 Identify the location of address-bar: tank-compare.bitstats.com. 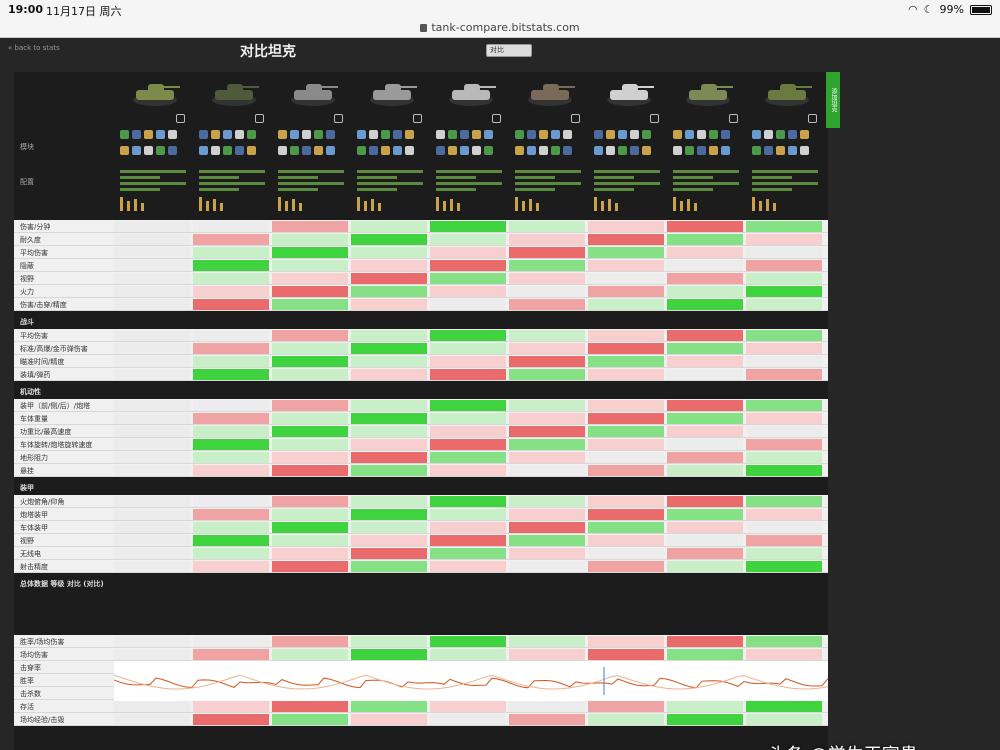
(500, 28).